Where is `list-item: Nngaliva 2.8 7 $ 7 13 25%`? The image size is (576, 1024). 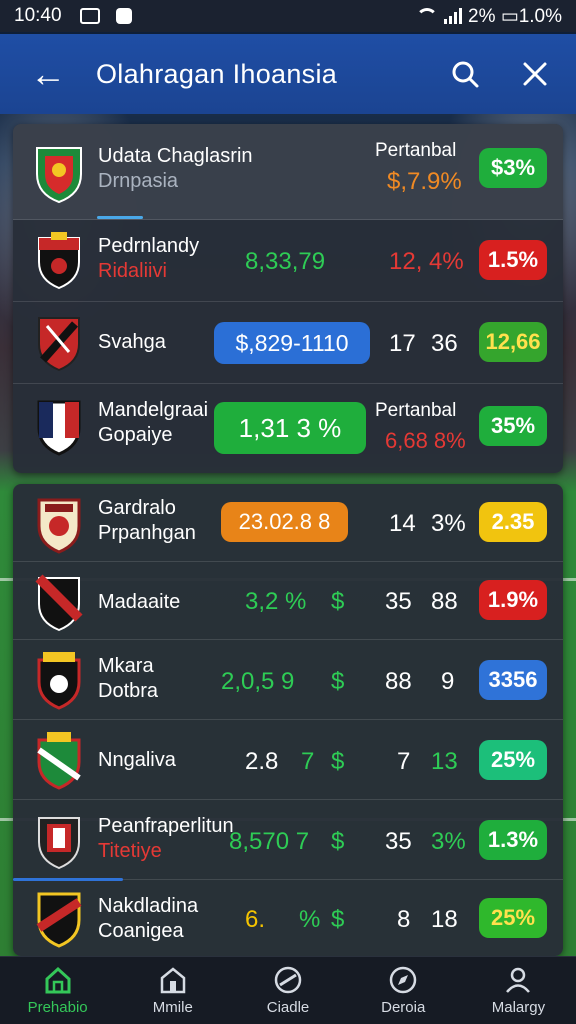
list-item: Nngaliva 2.8 7 $ 7 13 25% is located at coordinates (288, 760).